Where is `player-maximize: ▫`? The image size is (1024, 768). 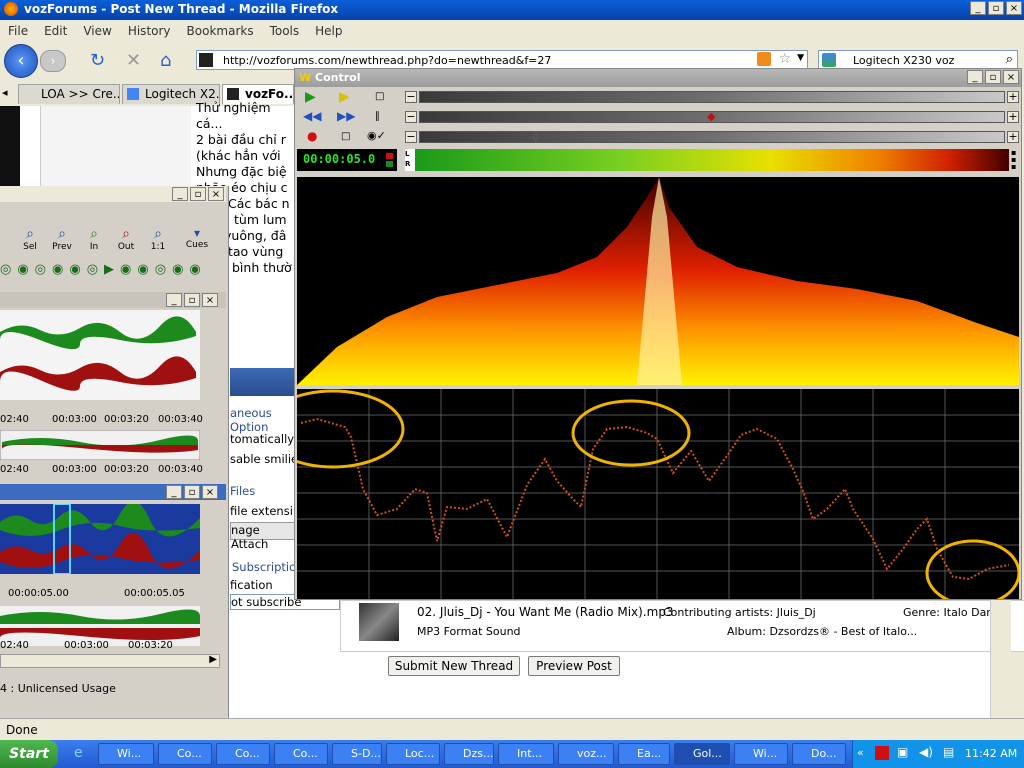
player-maximize: ▫ is located at coordinates (993, 77).